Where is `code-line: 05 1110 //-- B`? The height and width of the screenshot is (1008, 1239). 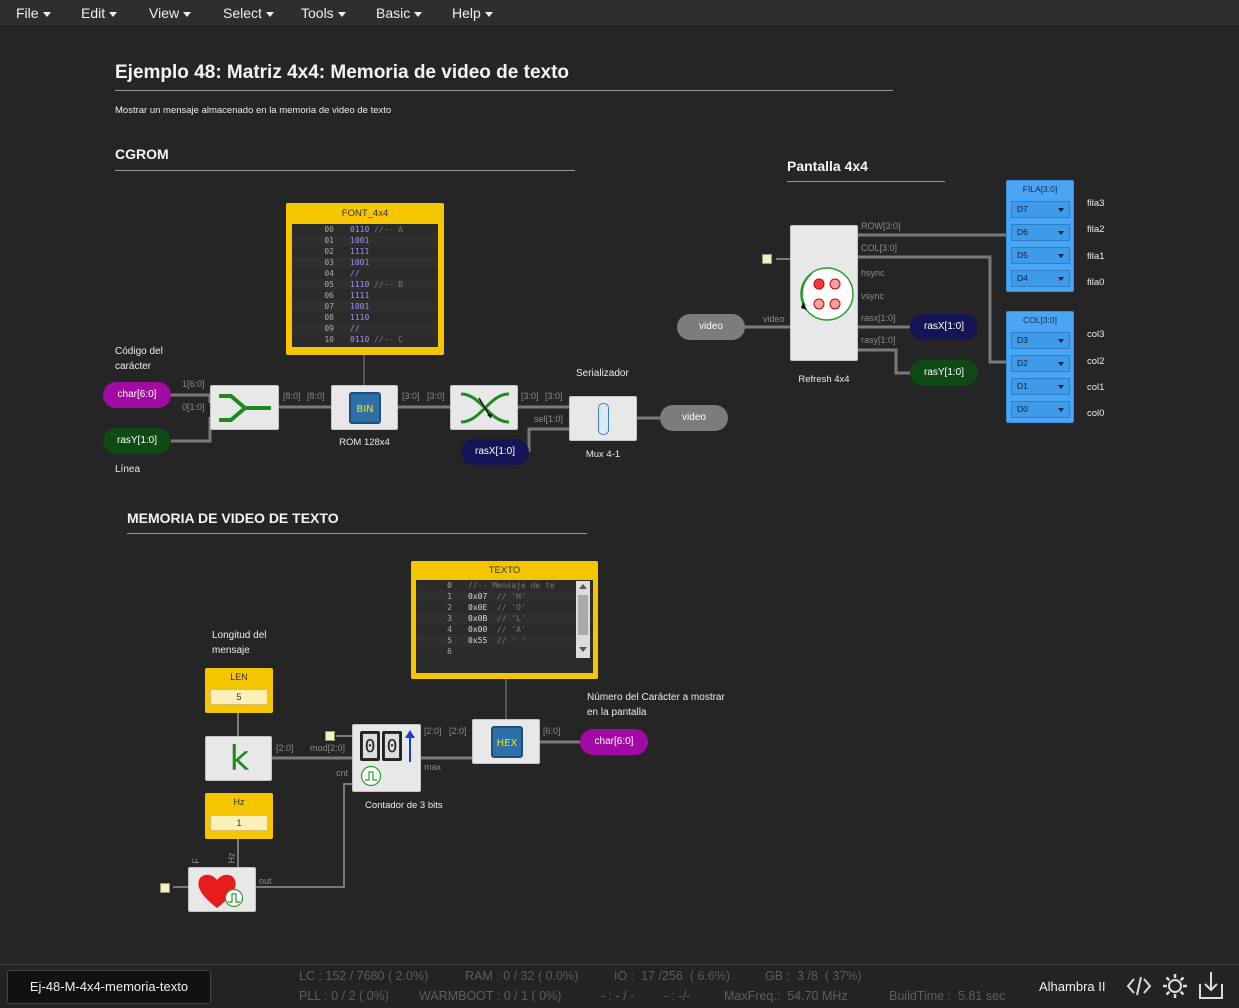 code-line: 05 1110 //-- B is located at coordinates (365, 284).